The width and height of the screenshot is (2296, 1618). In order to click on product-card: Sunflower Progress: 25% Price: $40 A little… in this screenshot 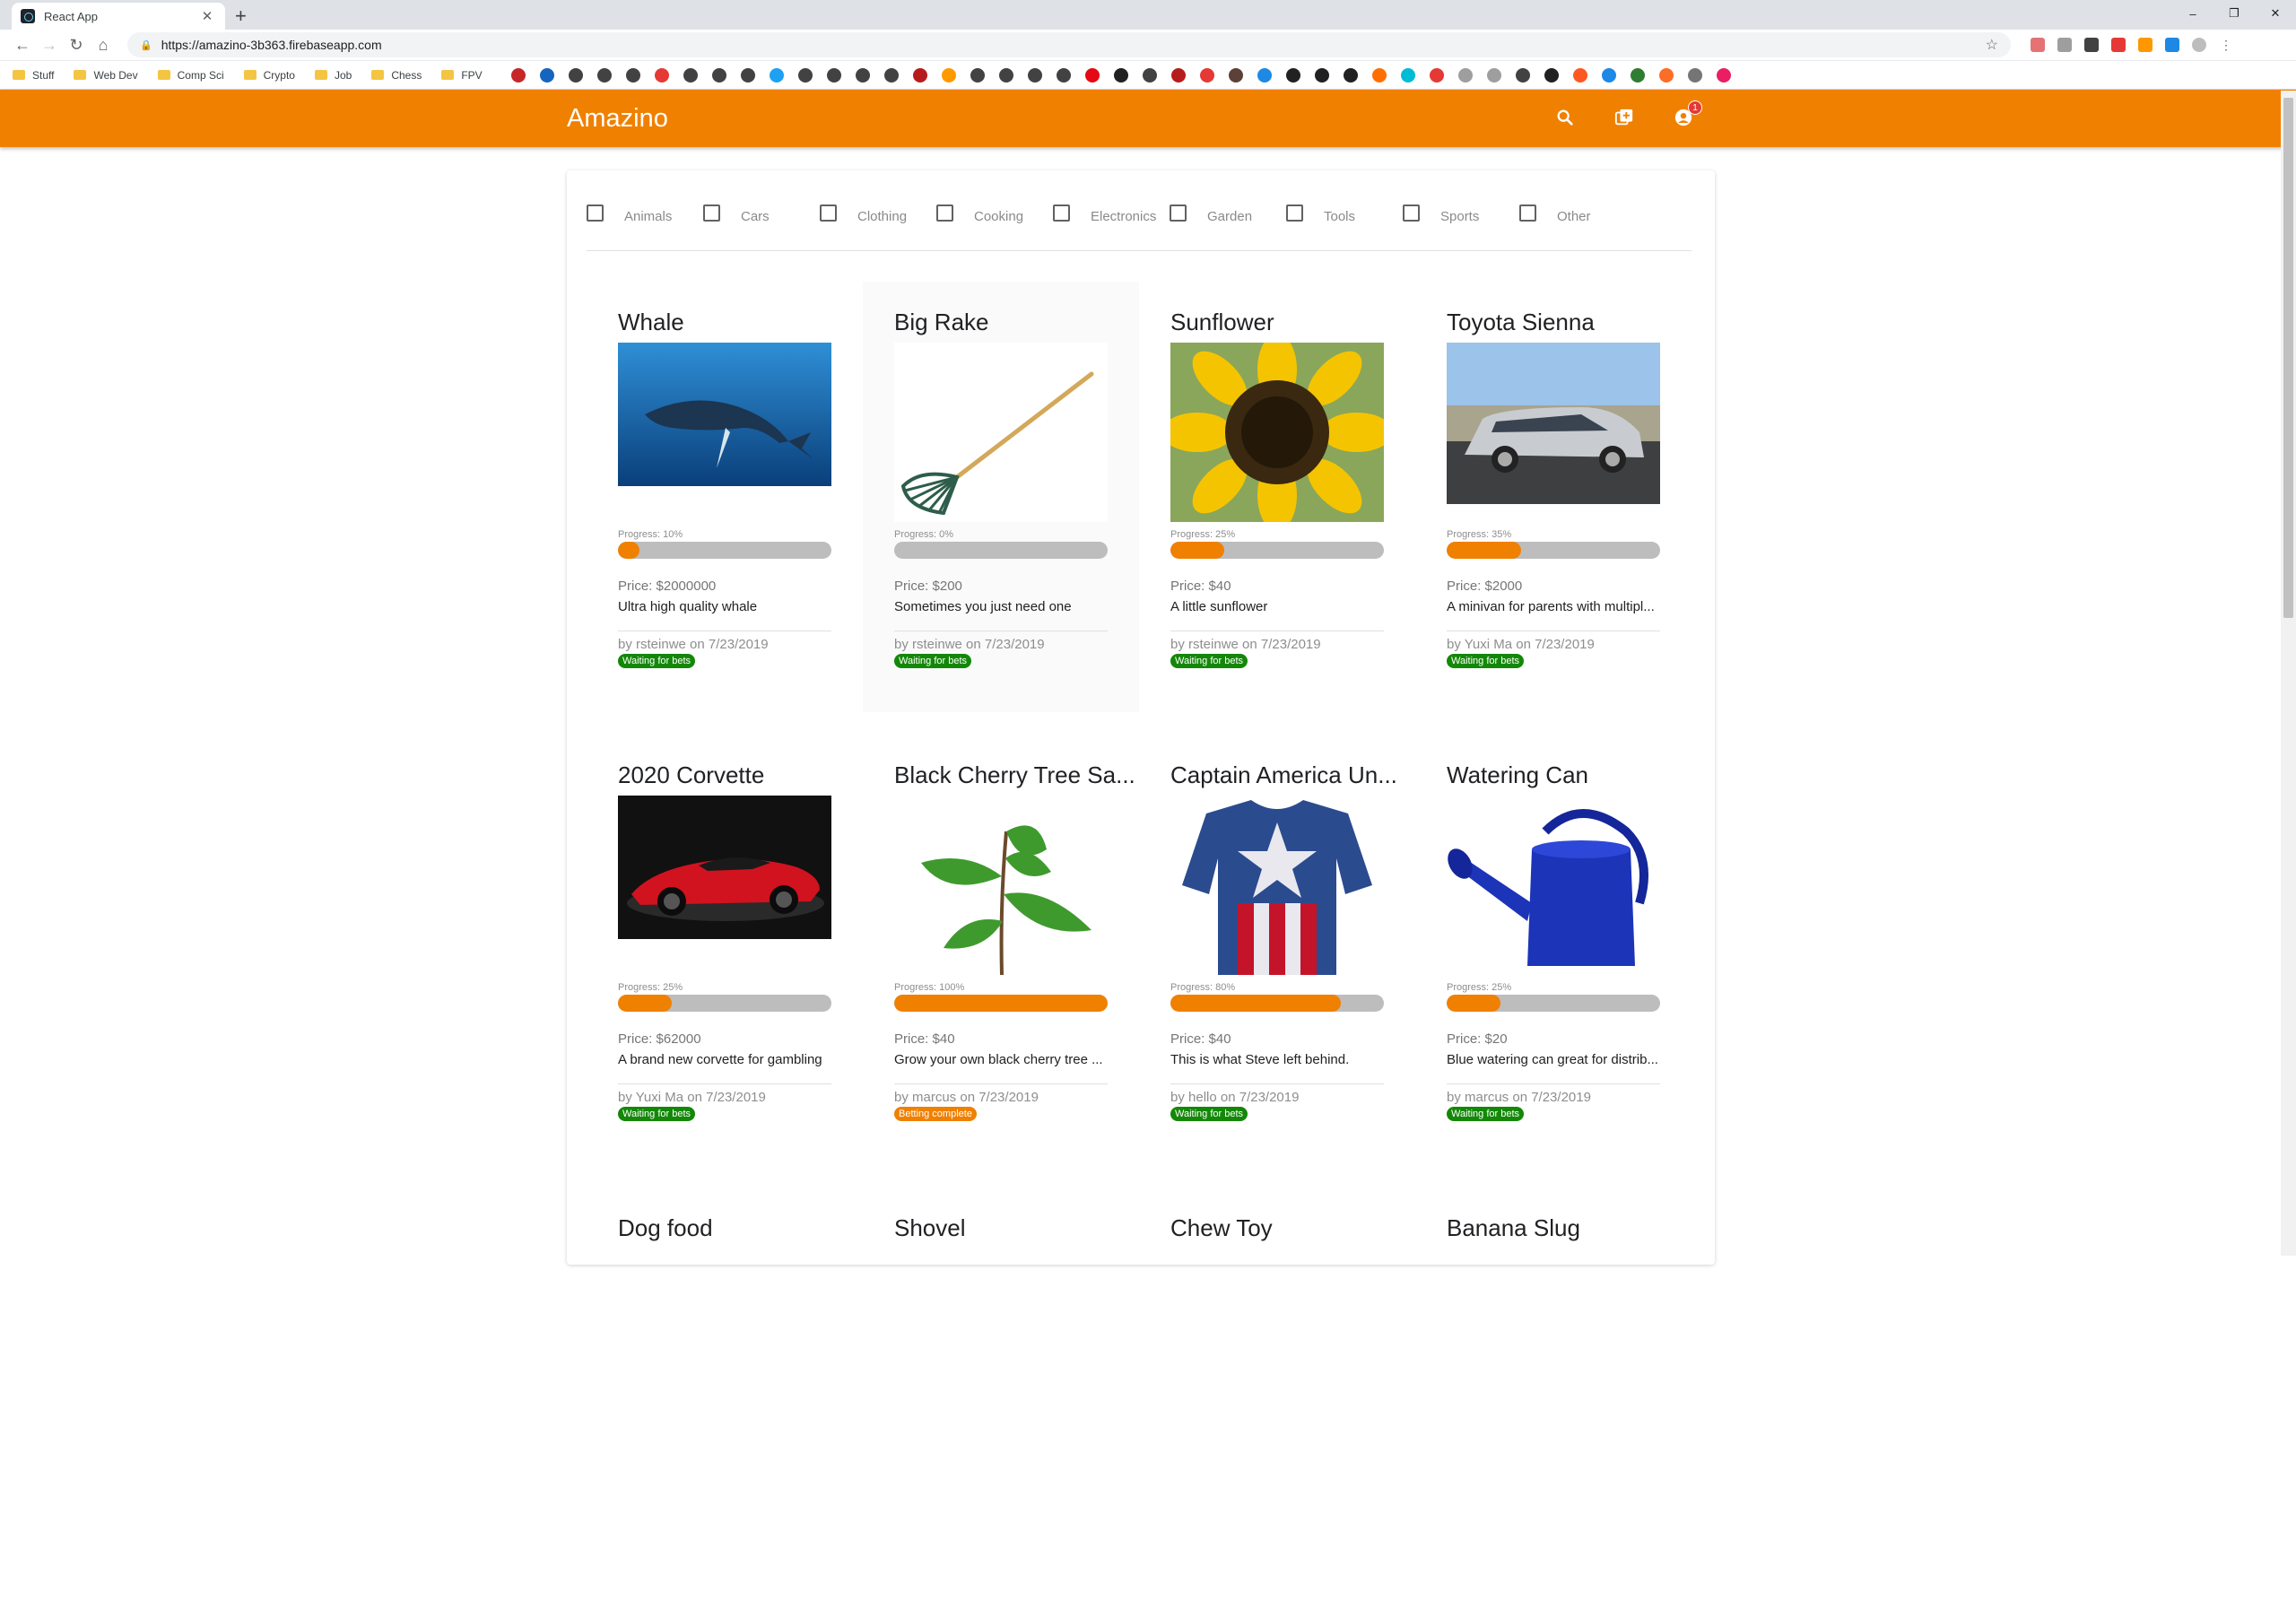, I will do `click(1277, 497)`.